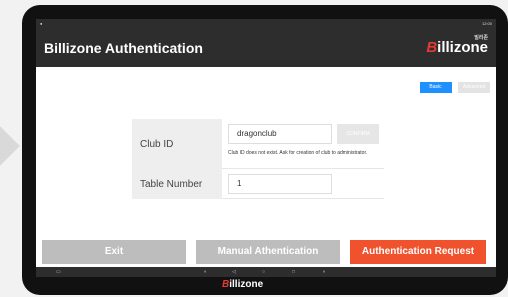  Describe the element at coordinates (234, 272) in the screenshot. I see `back-icon: ◁` at that location.